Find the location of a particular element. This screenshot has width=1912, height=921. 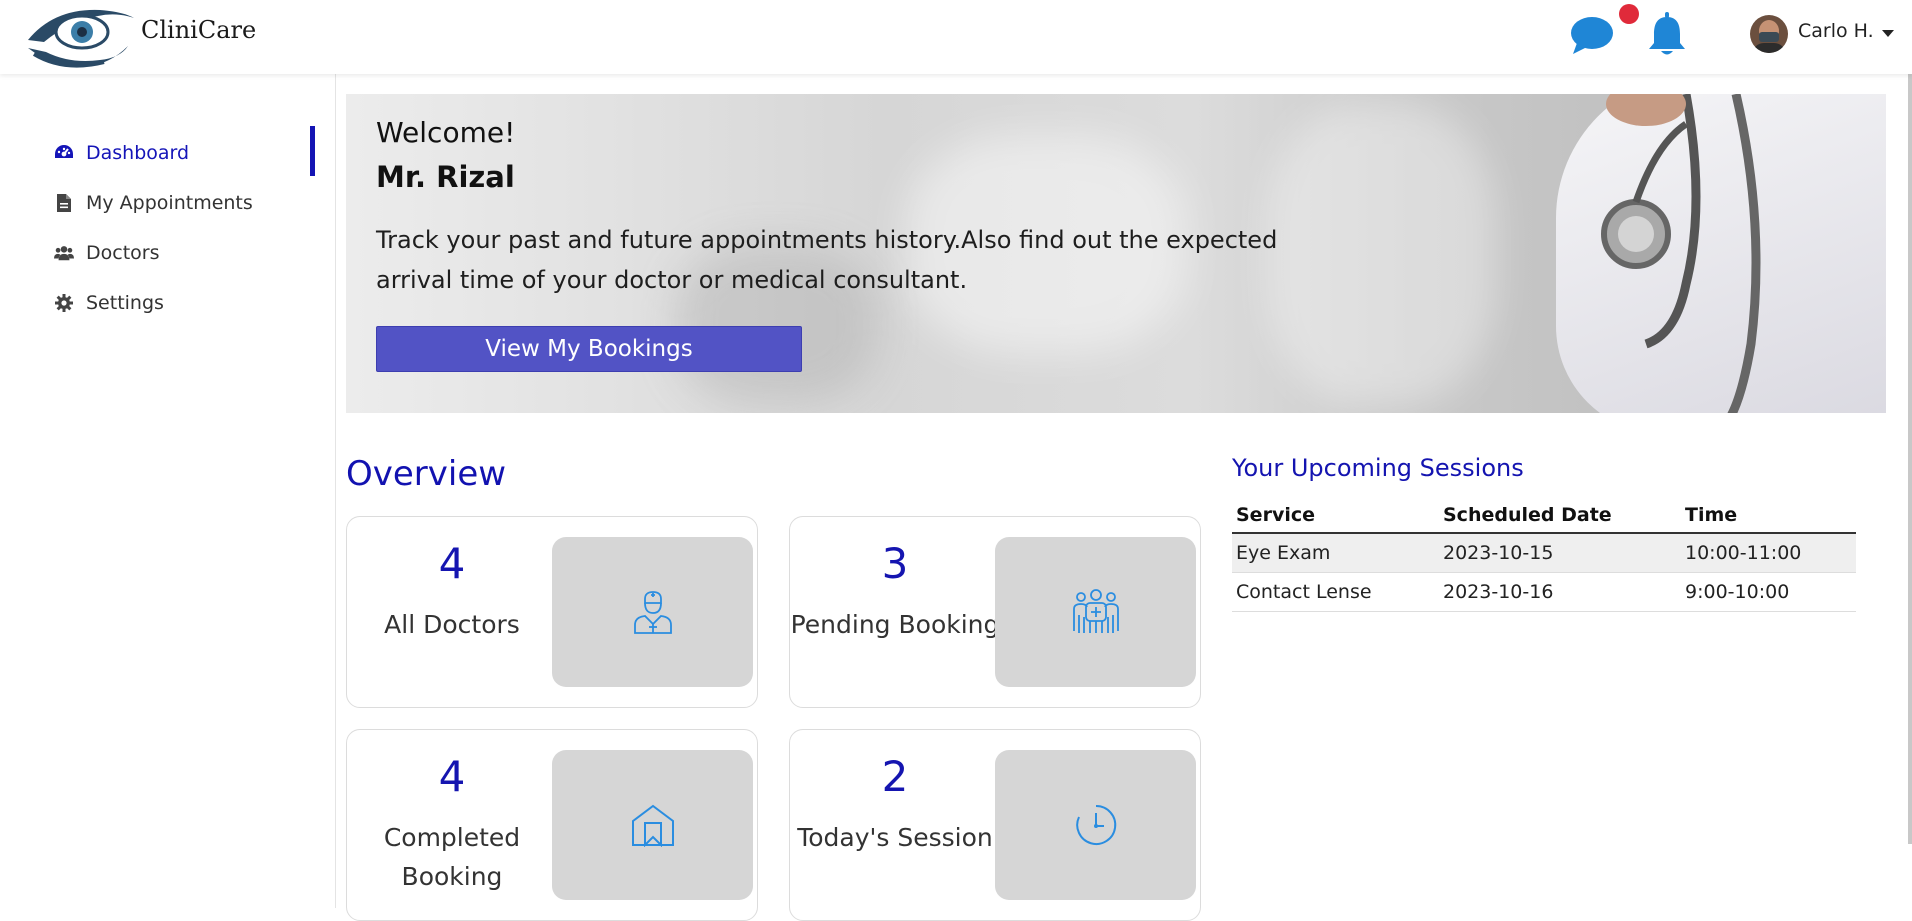

user-greeting-name: Mr. Rizal is located at coordinates (445, 177).